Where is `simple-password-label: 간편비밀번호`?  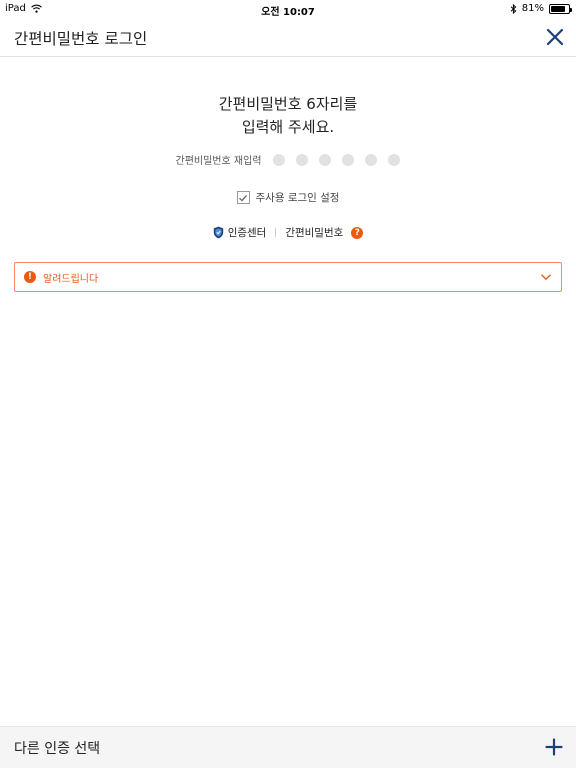
simple-password-label: 간편비밀번호 is located at coordinates (314, 233).